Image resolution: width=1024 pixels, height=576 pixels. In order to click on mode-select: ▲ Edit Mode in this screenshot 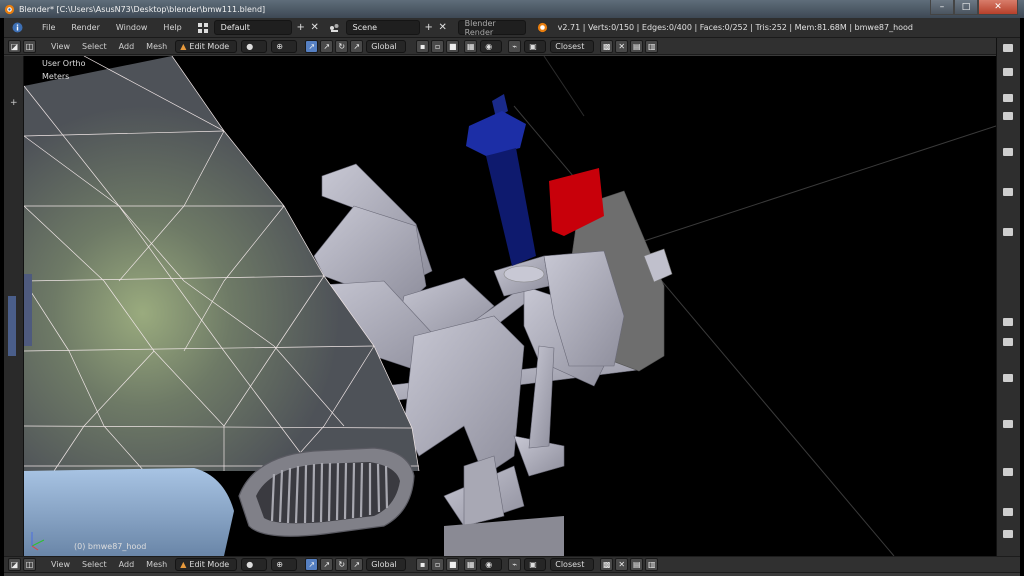, I will do `click(206, 46)`.